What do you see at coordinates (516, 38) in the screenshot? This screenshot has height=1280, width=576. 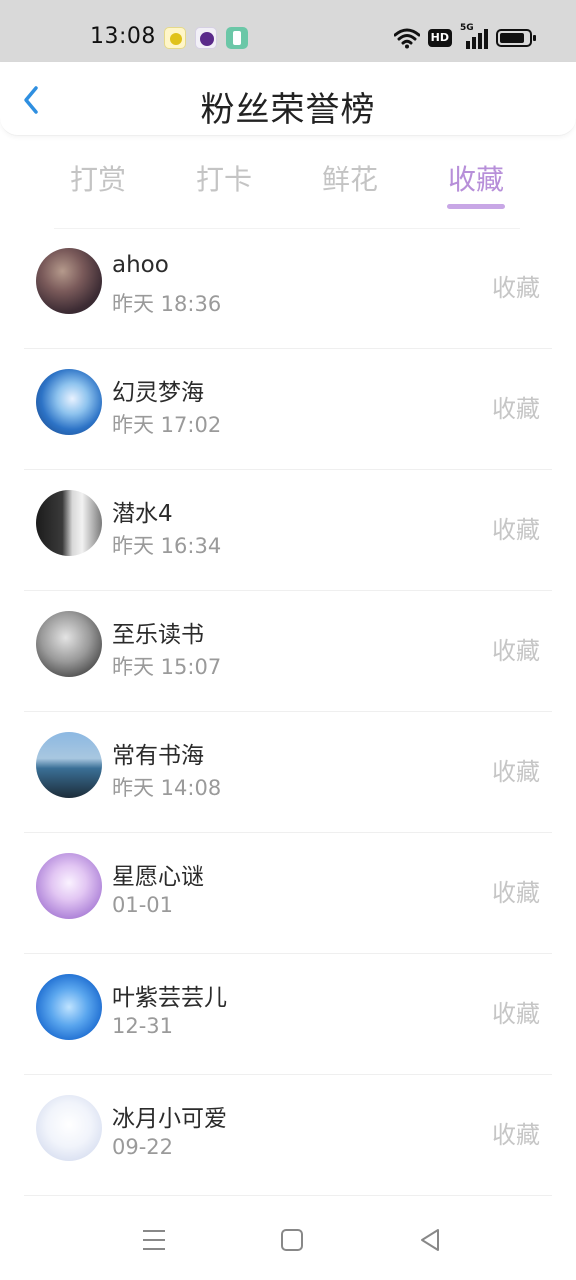 I see `battery-icon` at bounding box center [516, 38].